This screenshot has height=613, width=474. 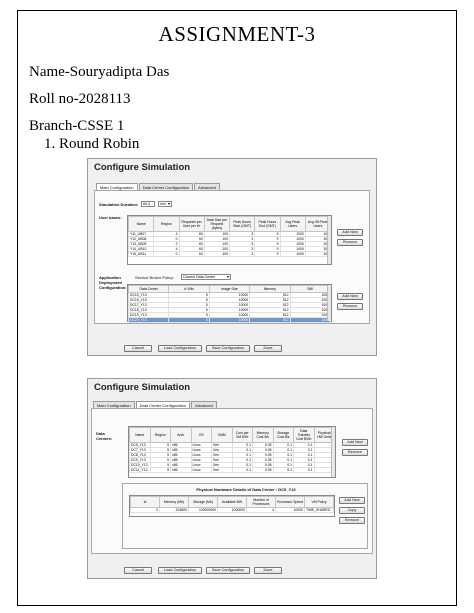 I want to click on remove-hardware-button: Remove, so click(x=352, y=520).